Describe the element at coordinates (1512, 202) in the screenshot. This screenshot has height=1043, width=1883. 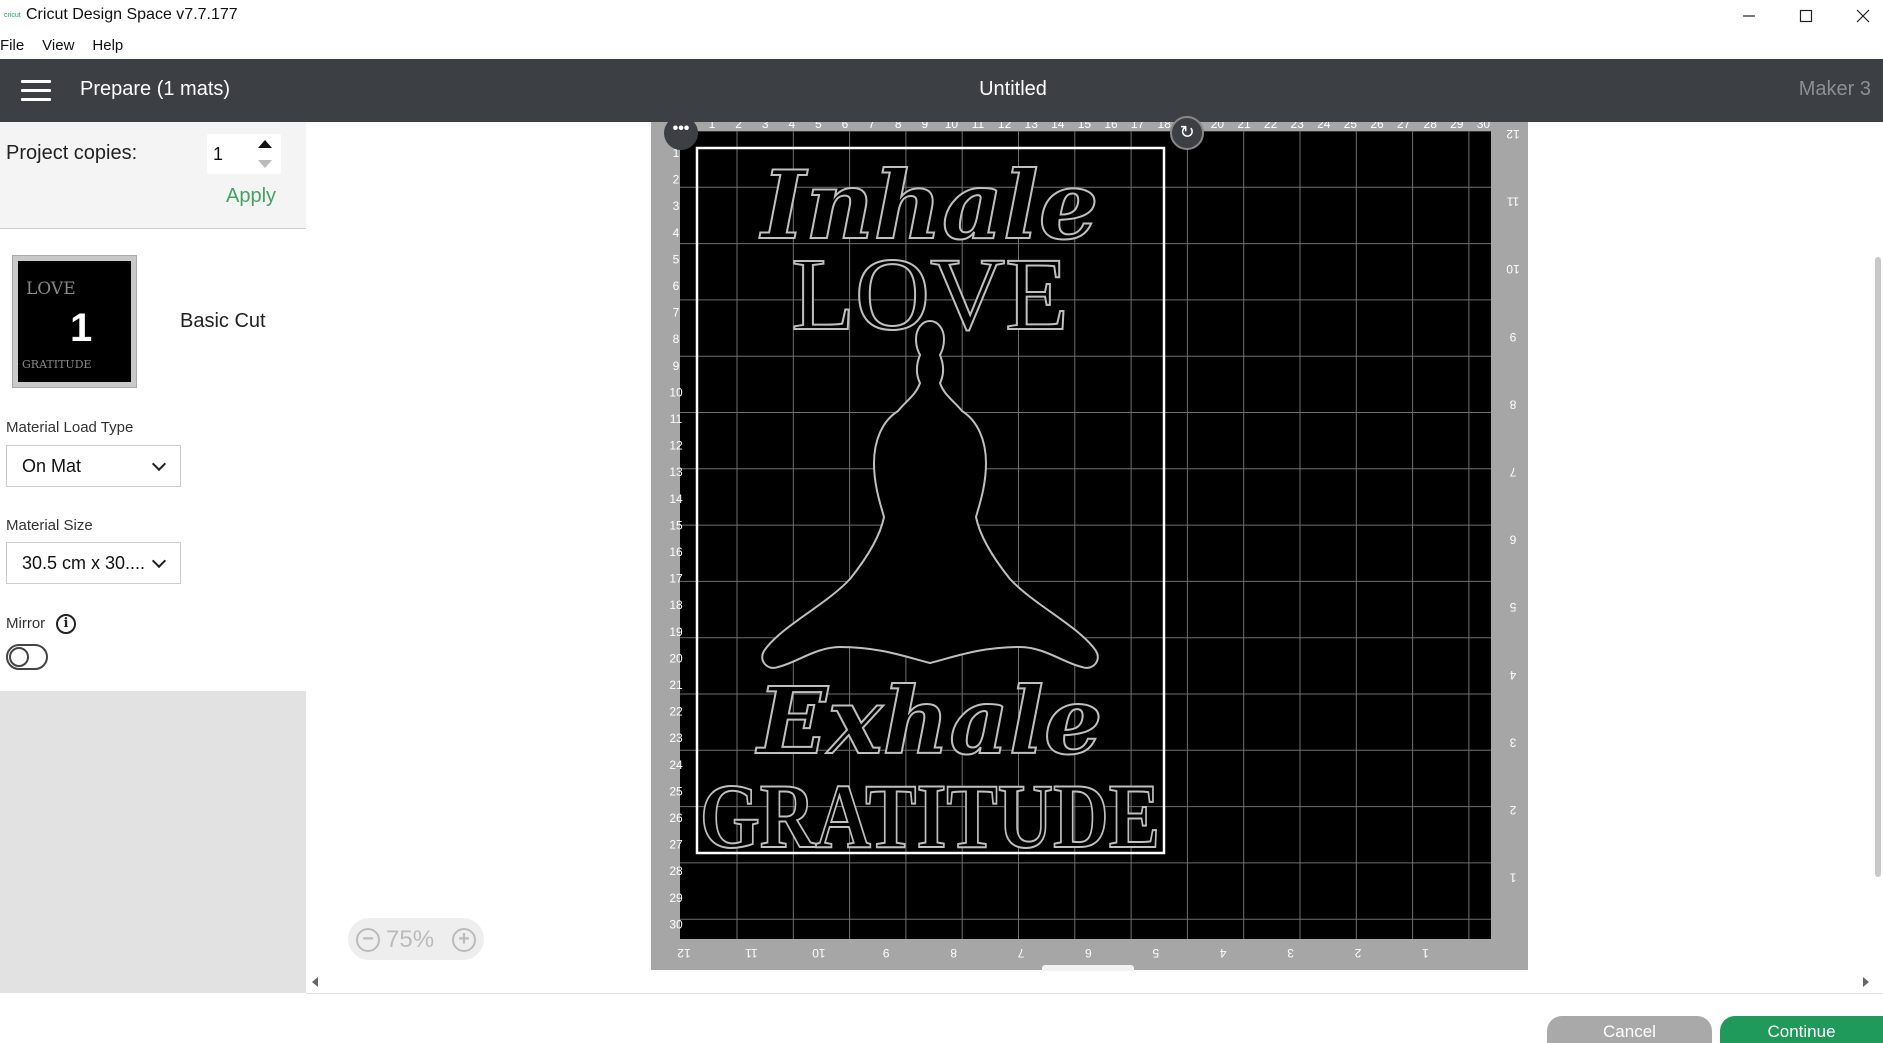
I see `ruler-right-label: 11` at that location.